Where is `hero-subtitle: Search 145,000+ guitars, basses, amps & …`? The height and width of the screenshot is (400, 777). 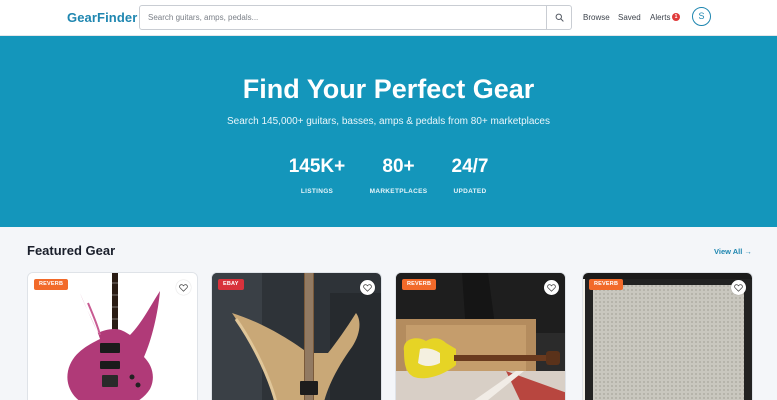 hero-subtitle: Search 145,000+ guitars, basses, amps & … is located at coordinates (388, 121).